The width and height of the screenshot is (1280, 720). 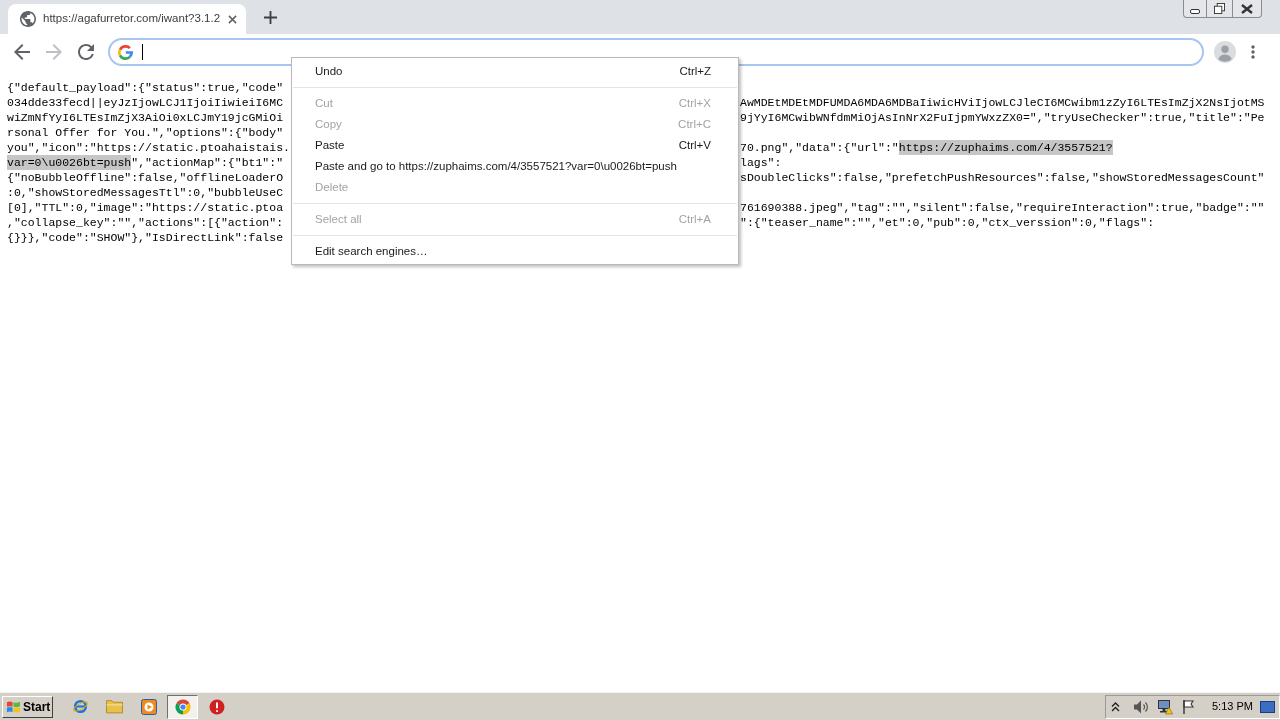 What do you see at coordinates (145, 132) in the screenshot?
I see `json-text: rsonal Offer for You.","options":{"body"` at bounding box center [145, 132].